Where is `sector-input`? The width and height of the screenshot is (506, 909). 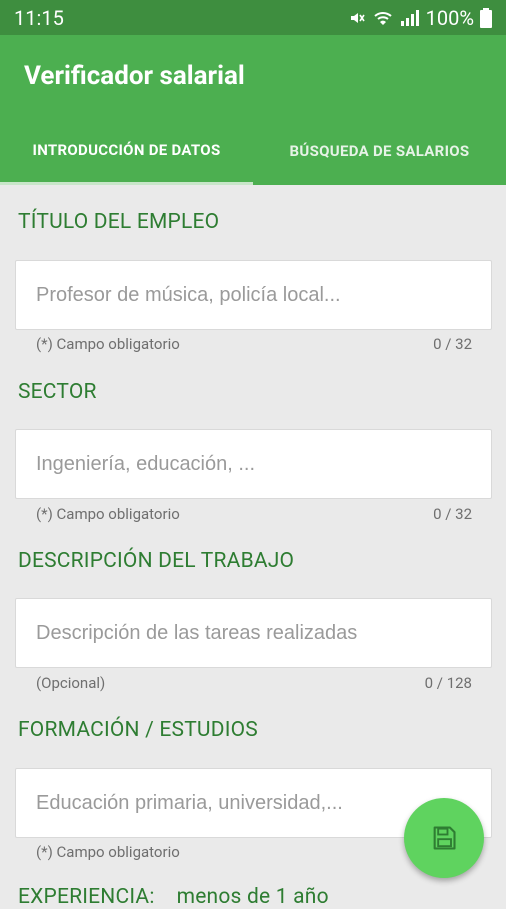
sector-input is located at coordinates (253, 464).